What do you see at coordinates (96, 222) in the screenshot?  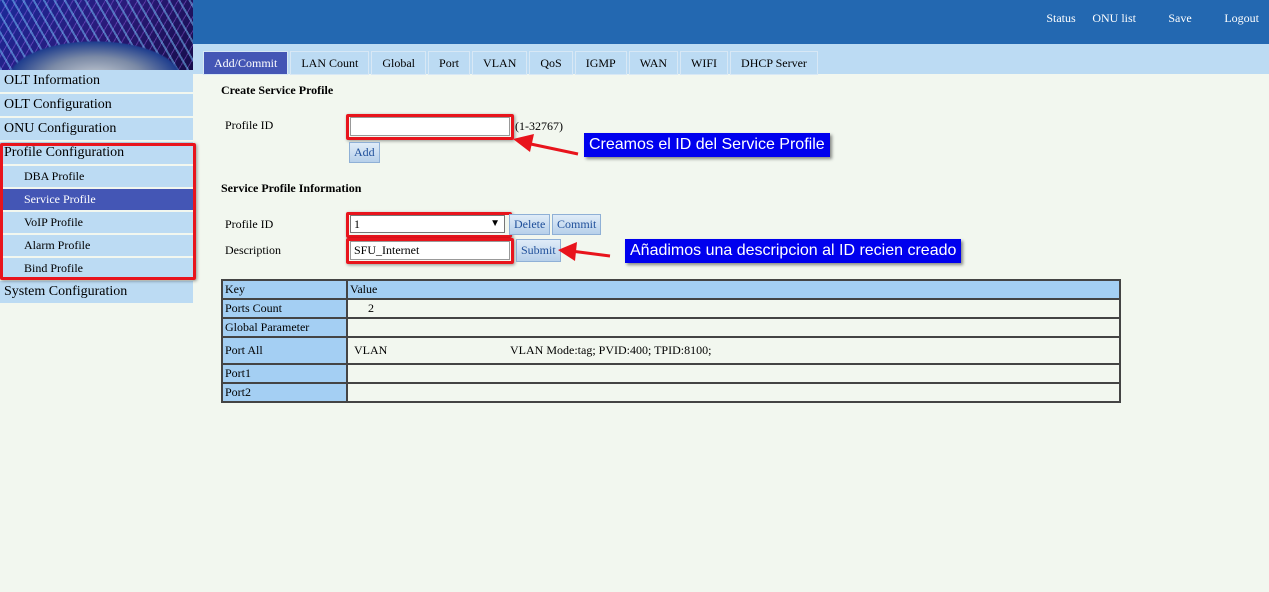 I see `sidebar-subitem-voip-profile: VoIP Profile` at bounding box center [96, 222].